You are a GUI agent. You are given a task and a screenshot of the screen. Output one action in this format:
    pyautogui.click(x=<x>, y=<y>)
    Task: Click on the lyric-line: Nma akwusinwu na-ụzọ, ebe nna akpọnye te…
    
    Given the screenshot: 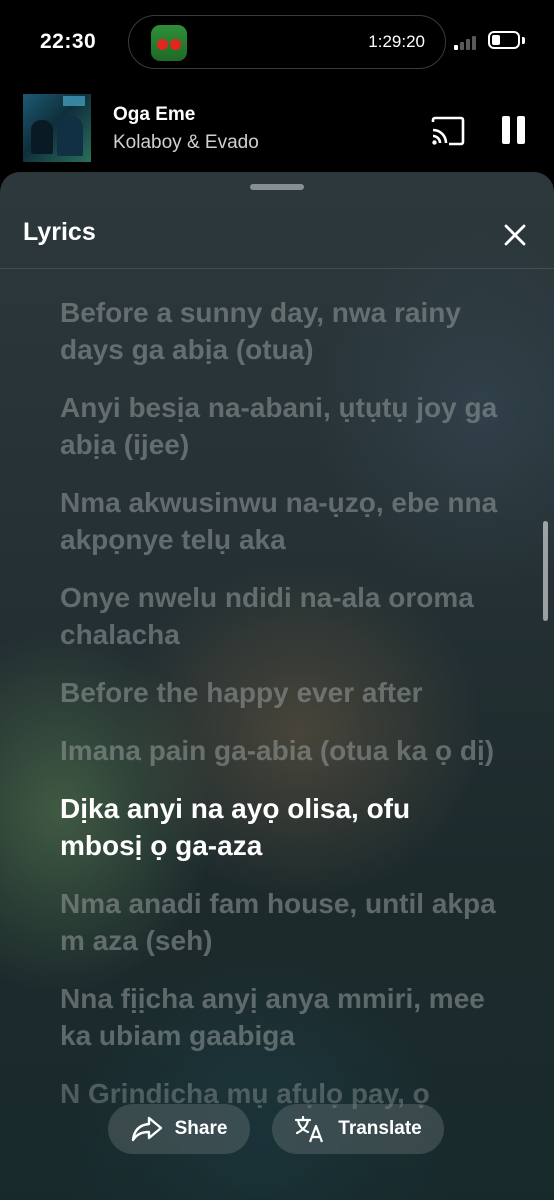 What is the action you would take?
    pyautogui.click(x=280, y=521)
    